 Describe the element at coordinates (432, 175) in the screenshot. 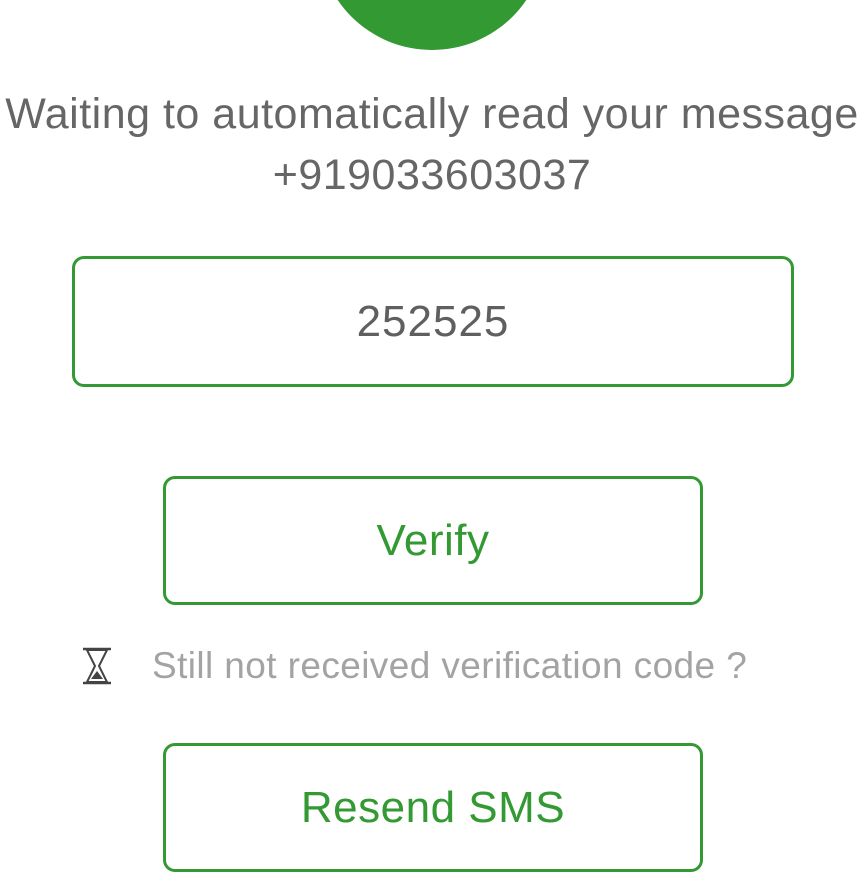

I see `phone-number: +919033603037` at that location.